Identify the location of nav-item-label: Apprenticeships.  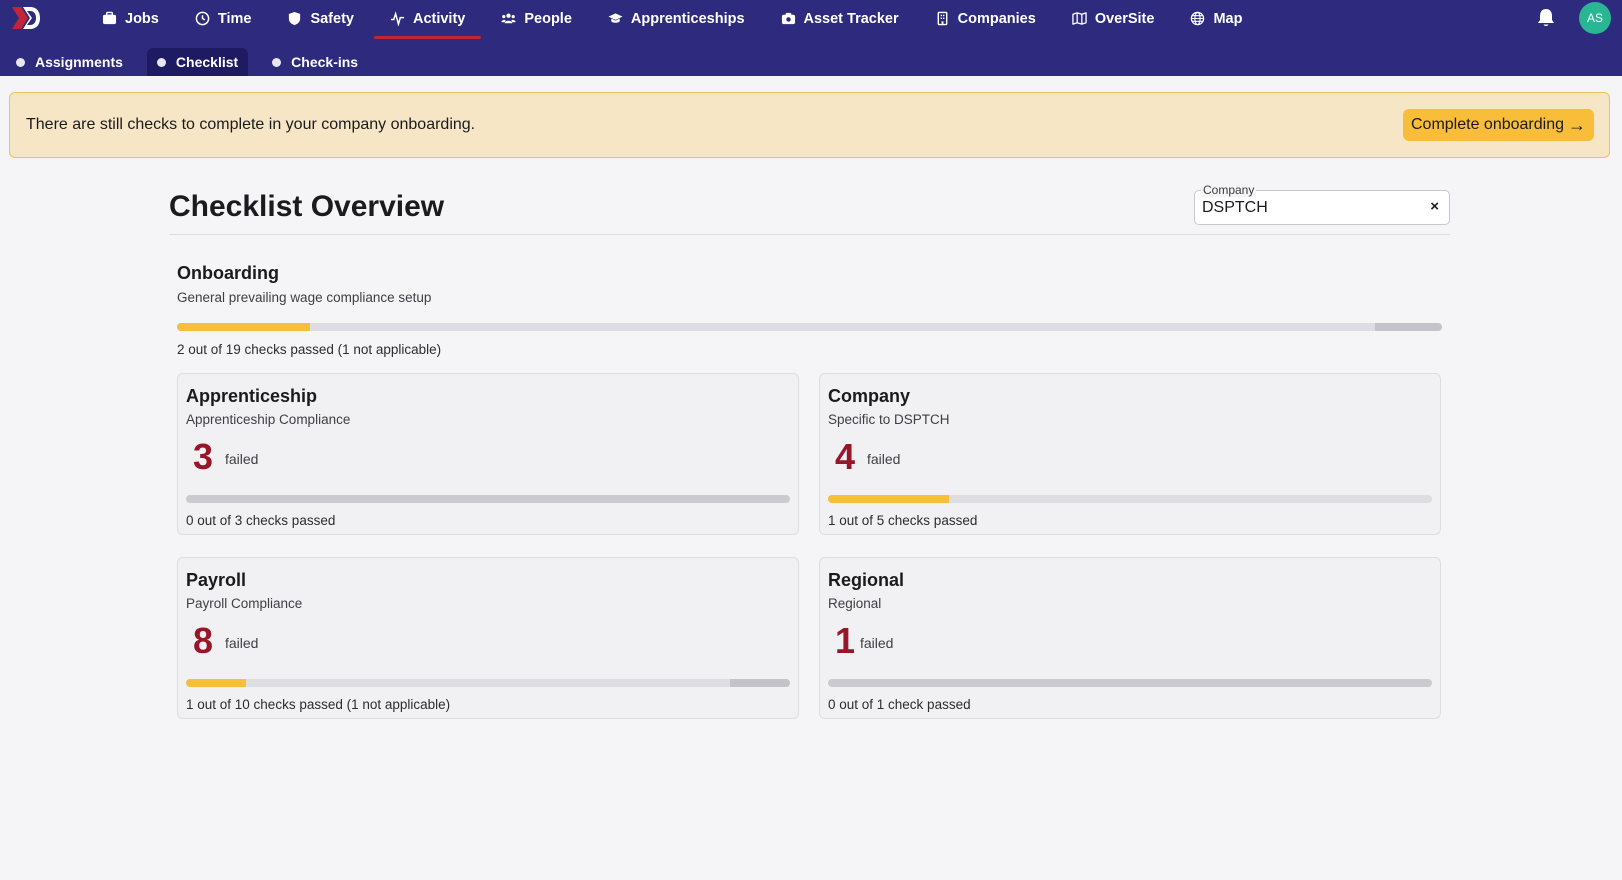
(687, 18).